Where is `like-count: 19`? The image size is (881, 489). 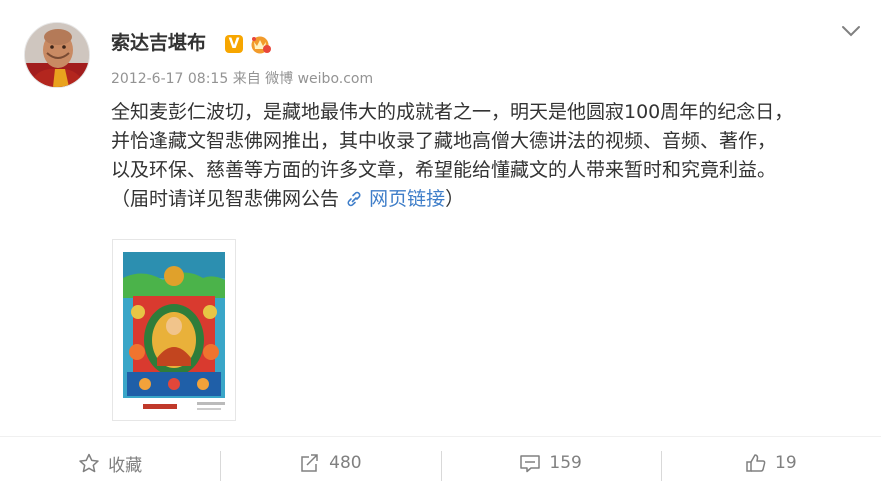 like-count: 19 is located at coordinates (786, 463).